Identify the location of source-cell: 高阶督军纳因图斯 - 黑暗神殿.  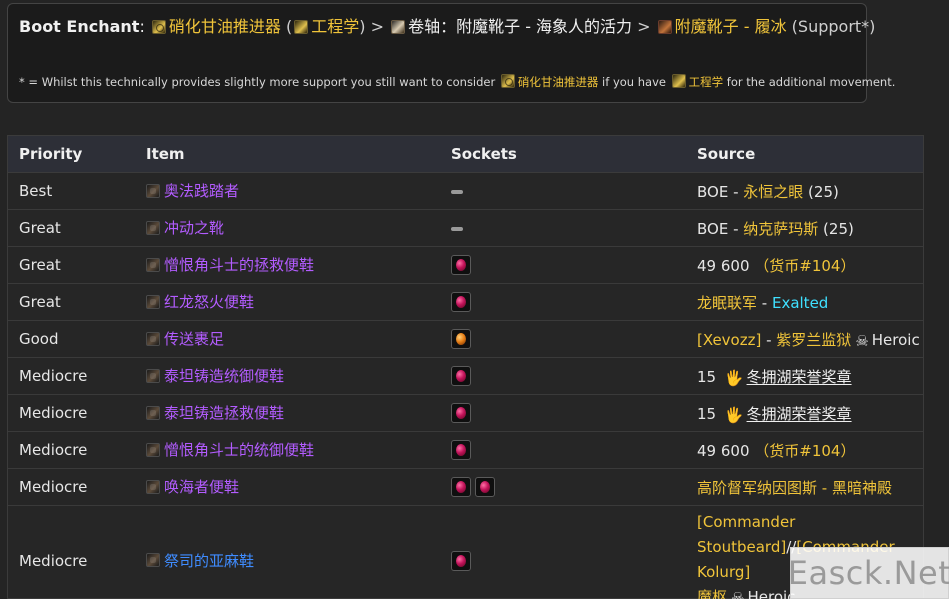
(804, 487).